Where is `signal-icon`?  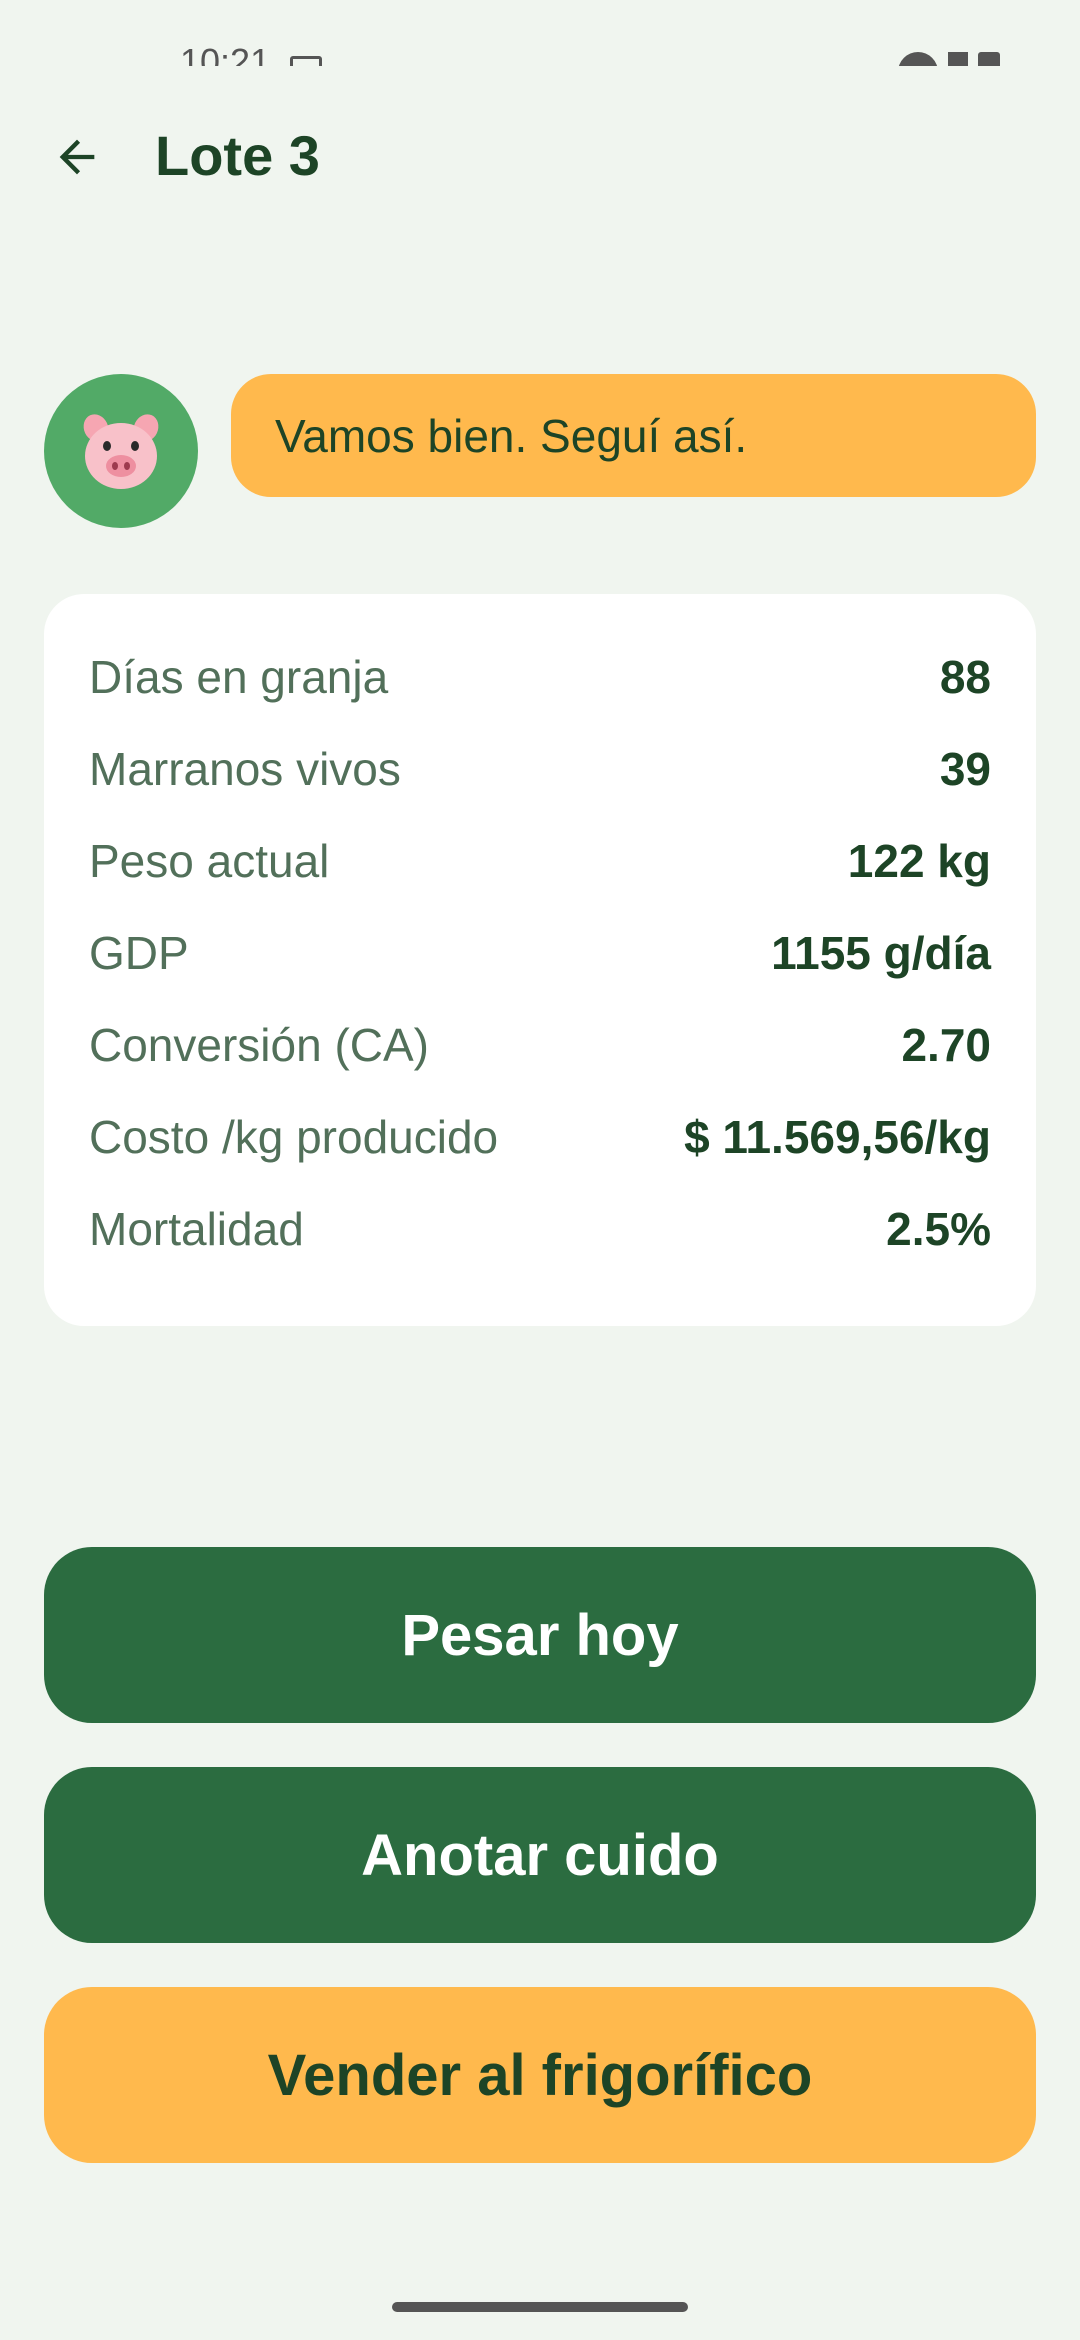
signal-icon is located at coordinates (958, 59).